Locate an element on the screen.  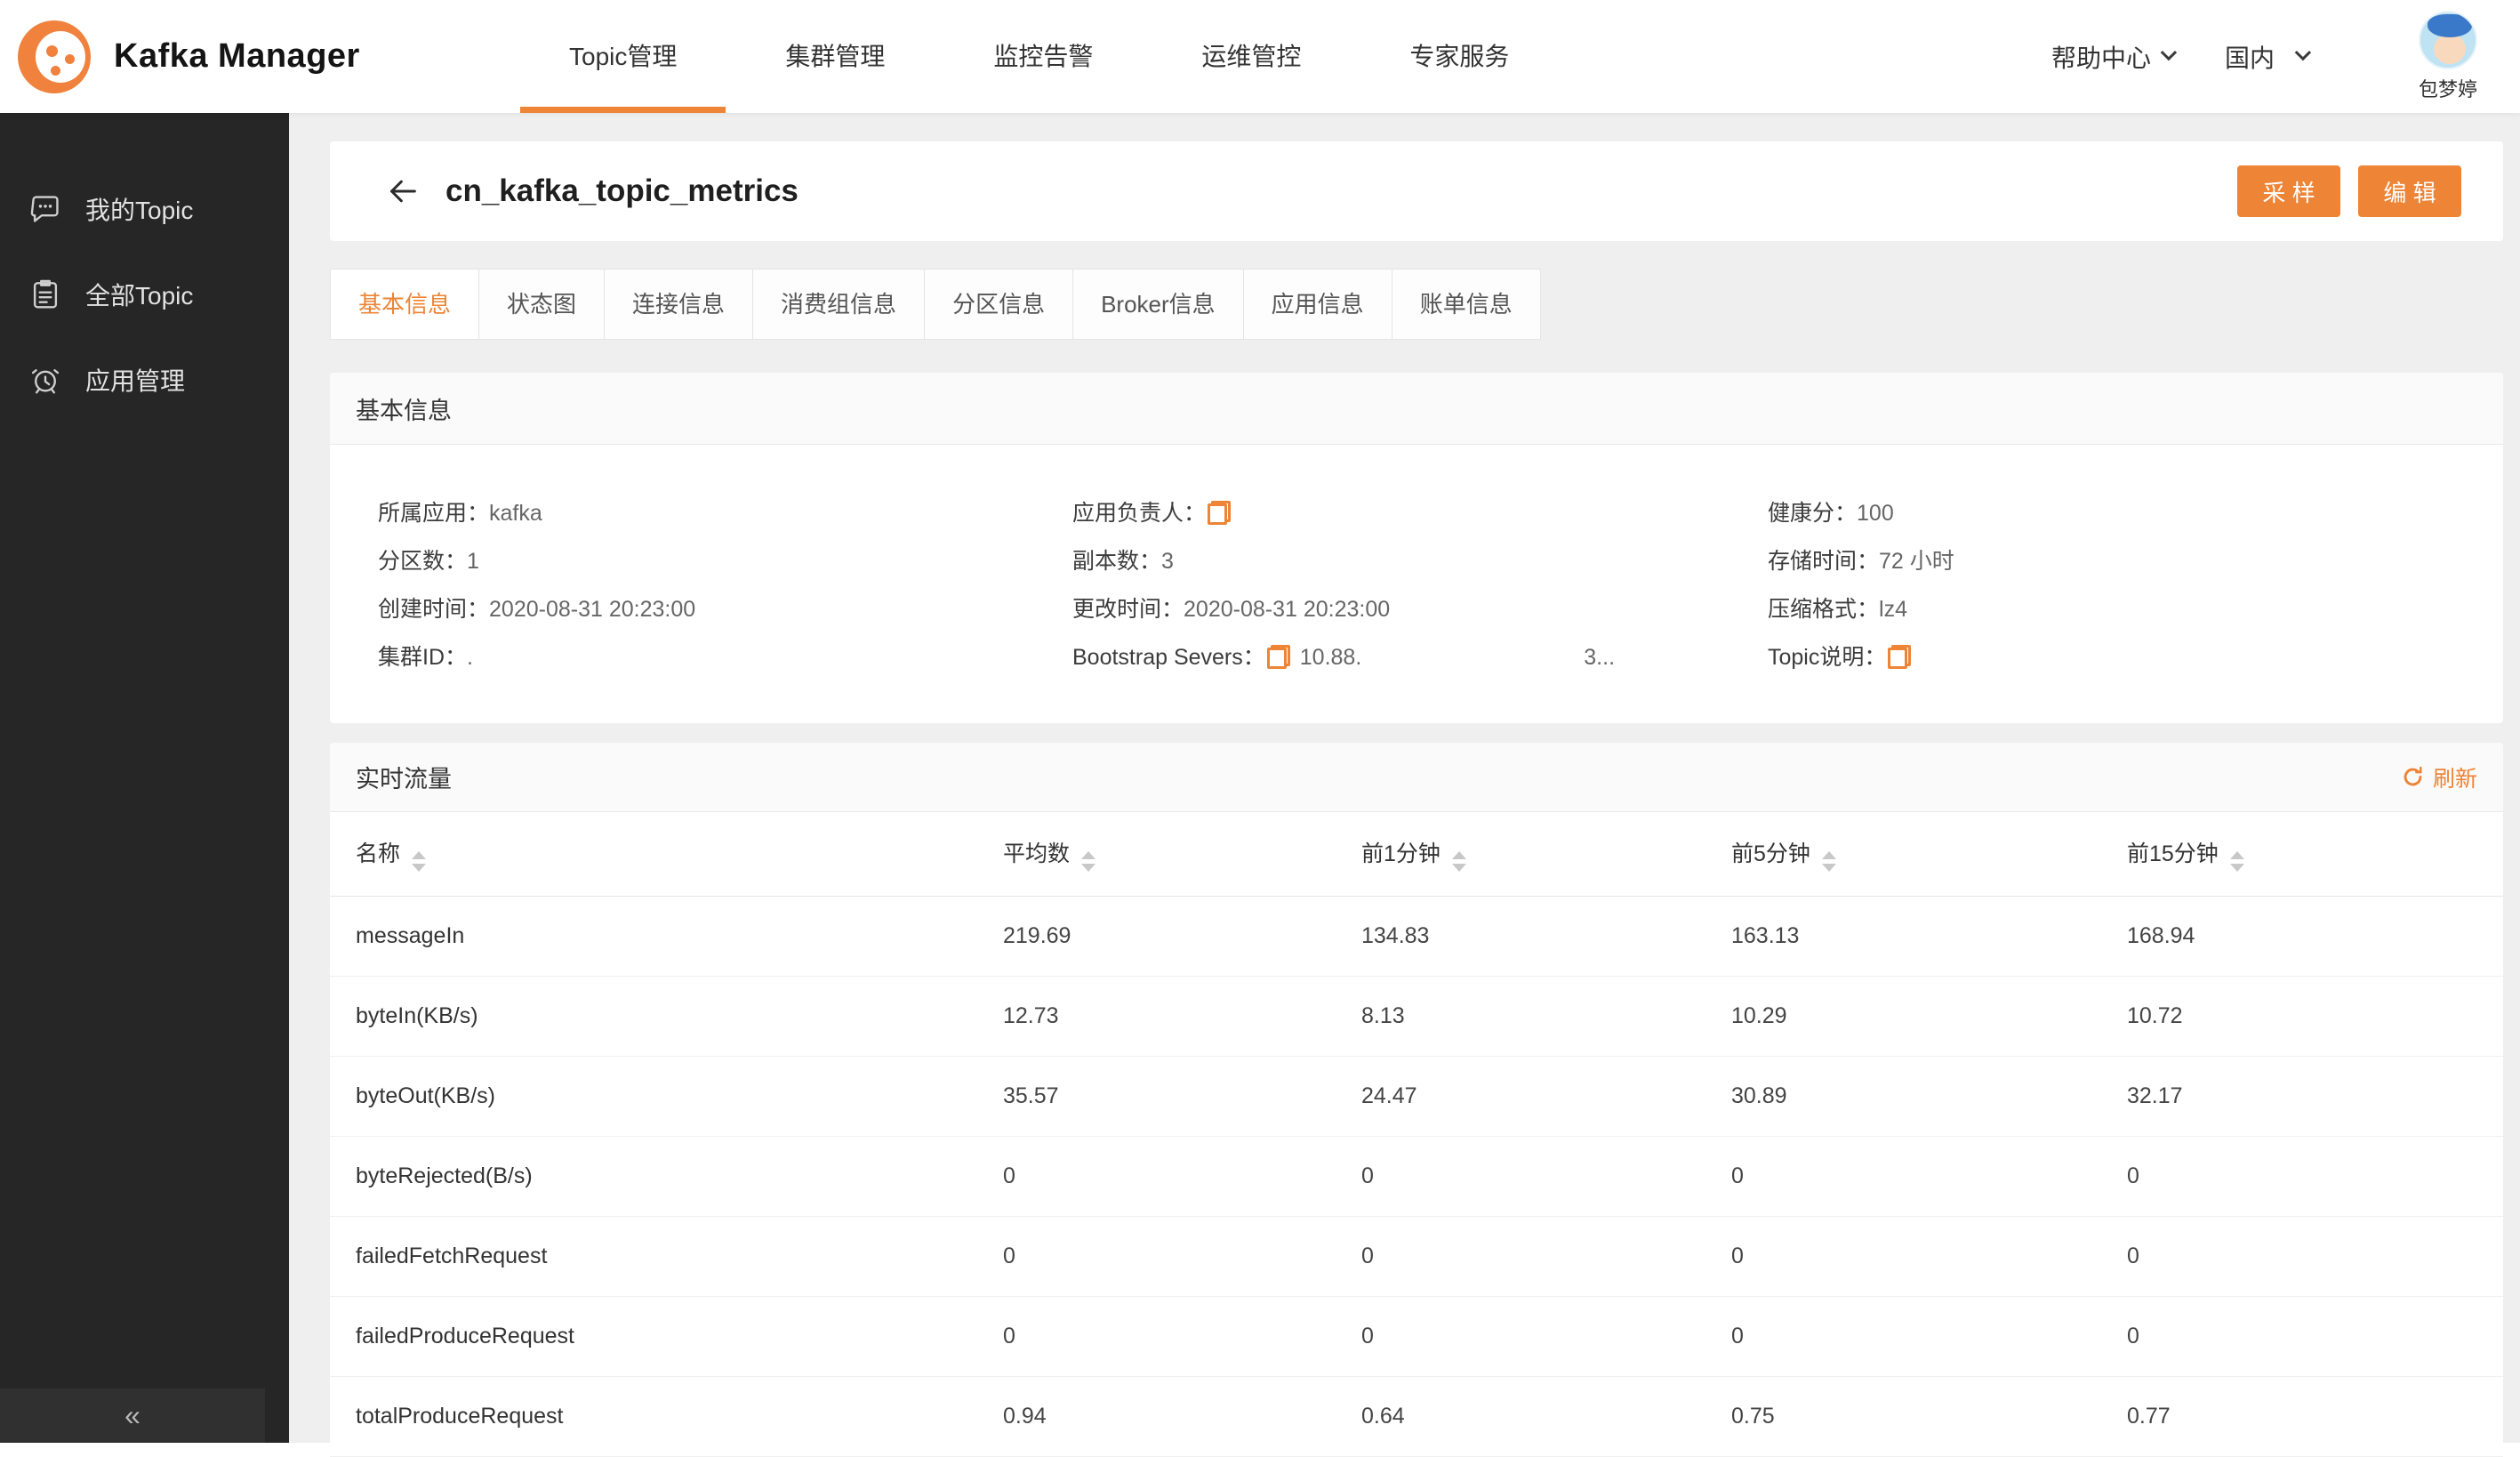
tab-1: 基本信息 is located at coordinates (405, 304).